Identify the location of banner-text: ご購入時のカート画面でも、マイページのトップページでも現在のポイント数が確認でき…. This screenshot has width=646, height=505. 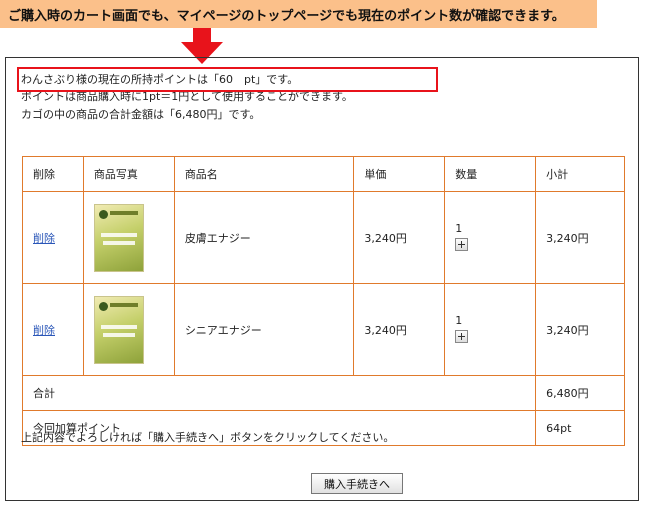
(286, 16).